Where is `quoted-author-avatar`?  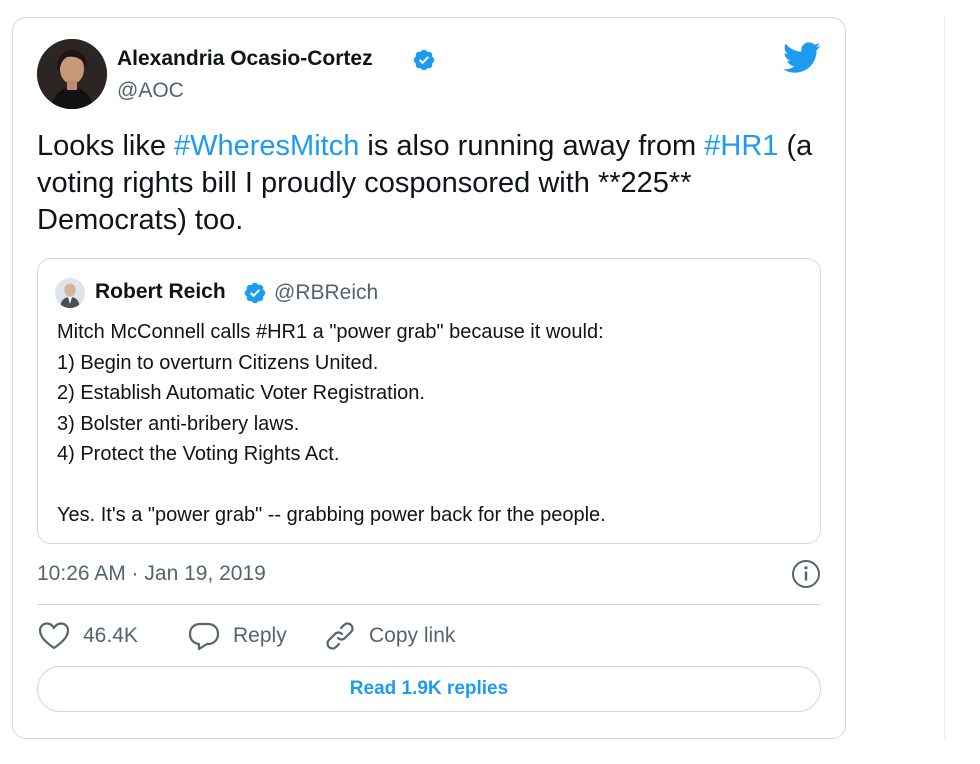
quoted-author-avatar is located at coordinates (70, 293).